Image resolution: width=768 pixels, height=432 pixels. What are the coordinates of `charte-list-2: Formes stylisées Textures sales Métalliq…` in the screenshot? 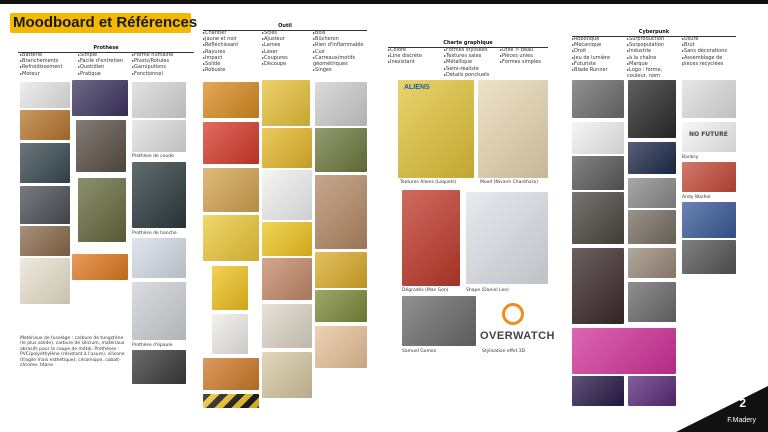 It's located at (466, 62).